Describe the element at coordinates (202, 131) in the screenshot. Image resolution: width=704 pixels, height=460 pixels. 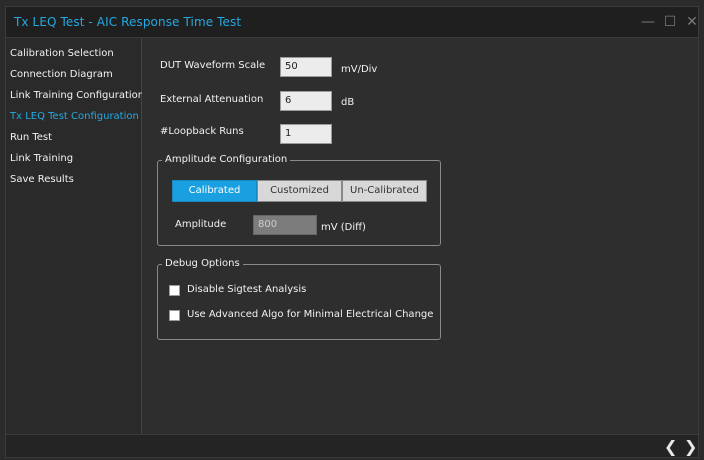
I see `loopback-runs-label: #Loopback Runs` at that location.